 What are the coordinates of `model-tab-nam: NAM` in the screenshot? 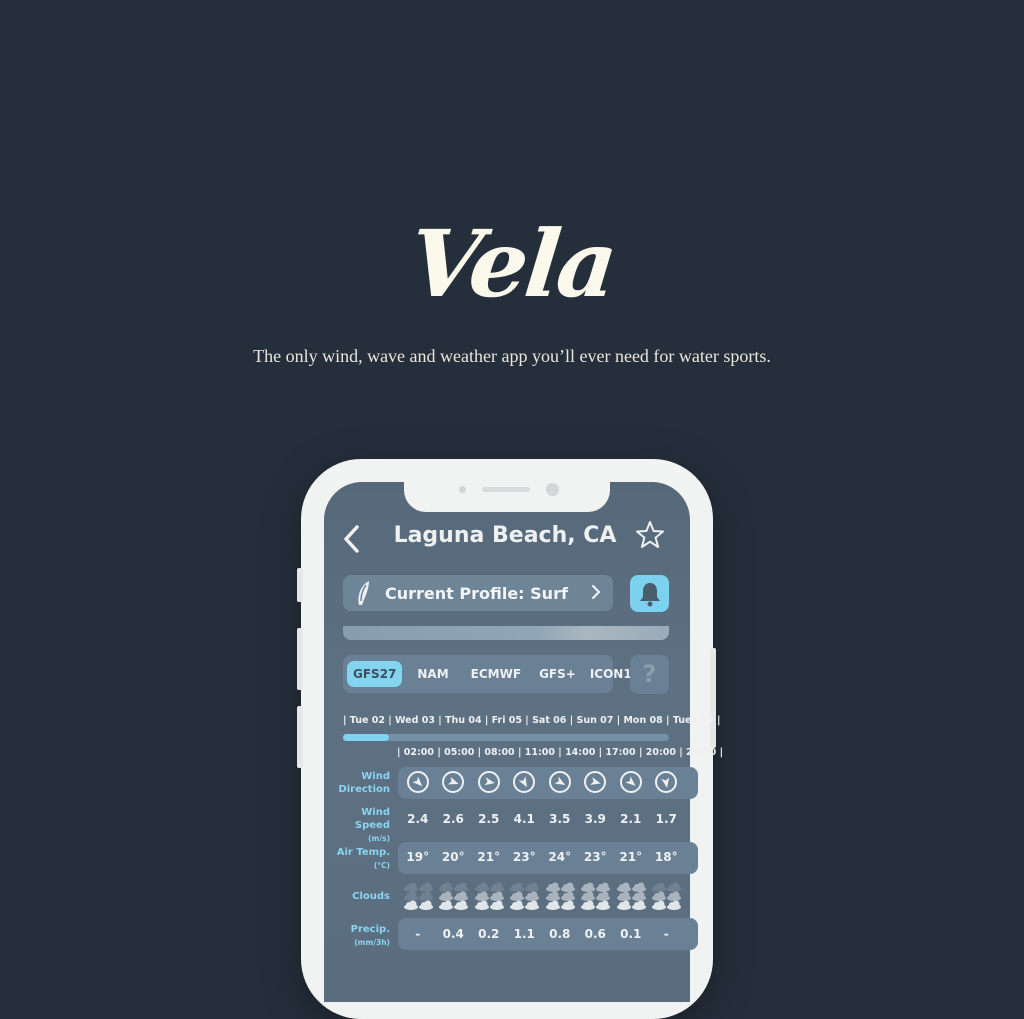 It's located at (432, 674).